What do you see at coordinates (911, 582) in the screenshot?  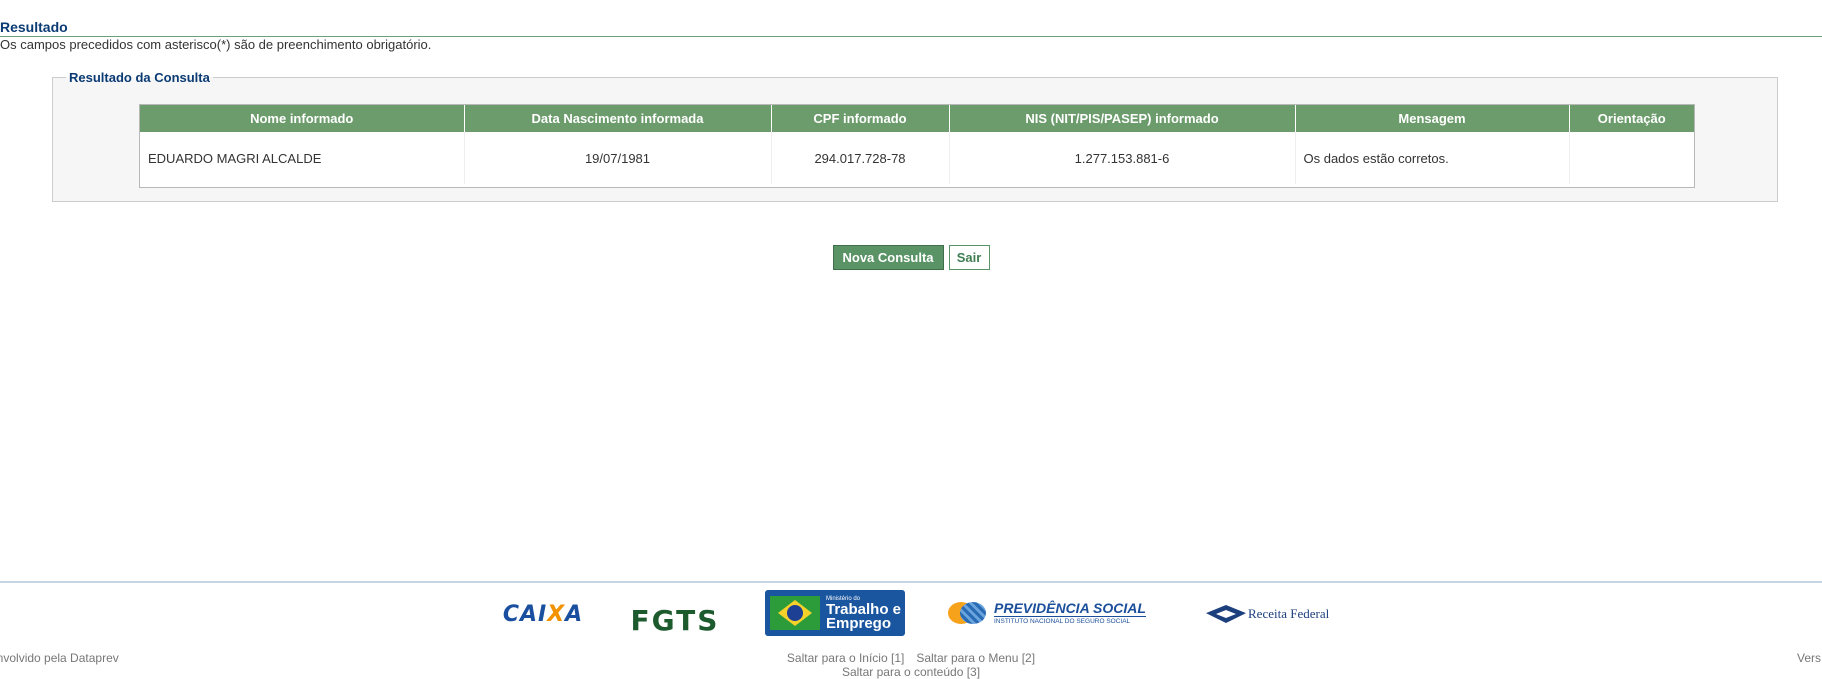 I see `footer-divider` at bounding box center [911, 582].